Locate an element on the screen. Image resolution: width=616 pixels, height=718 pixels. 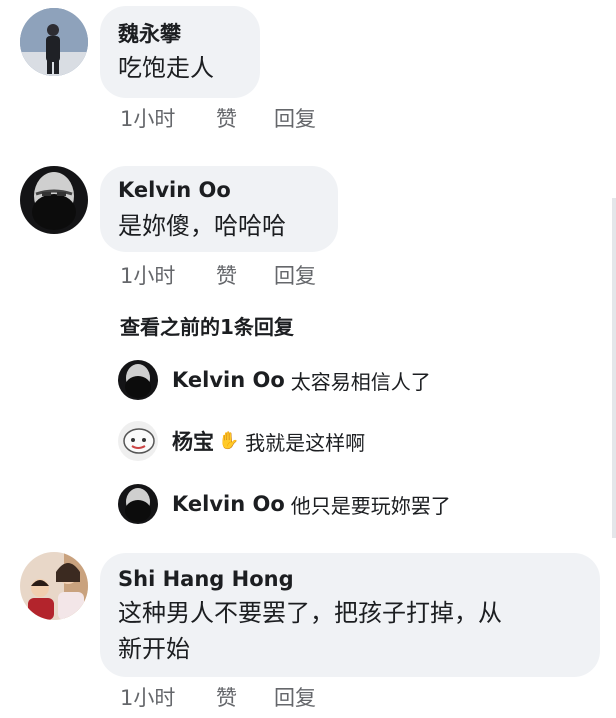
reply-text: 我就是这样啊 is located at coordinates (305, 442).